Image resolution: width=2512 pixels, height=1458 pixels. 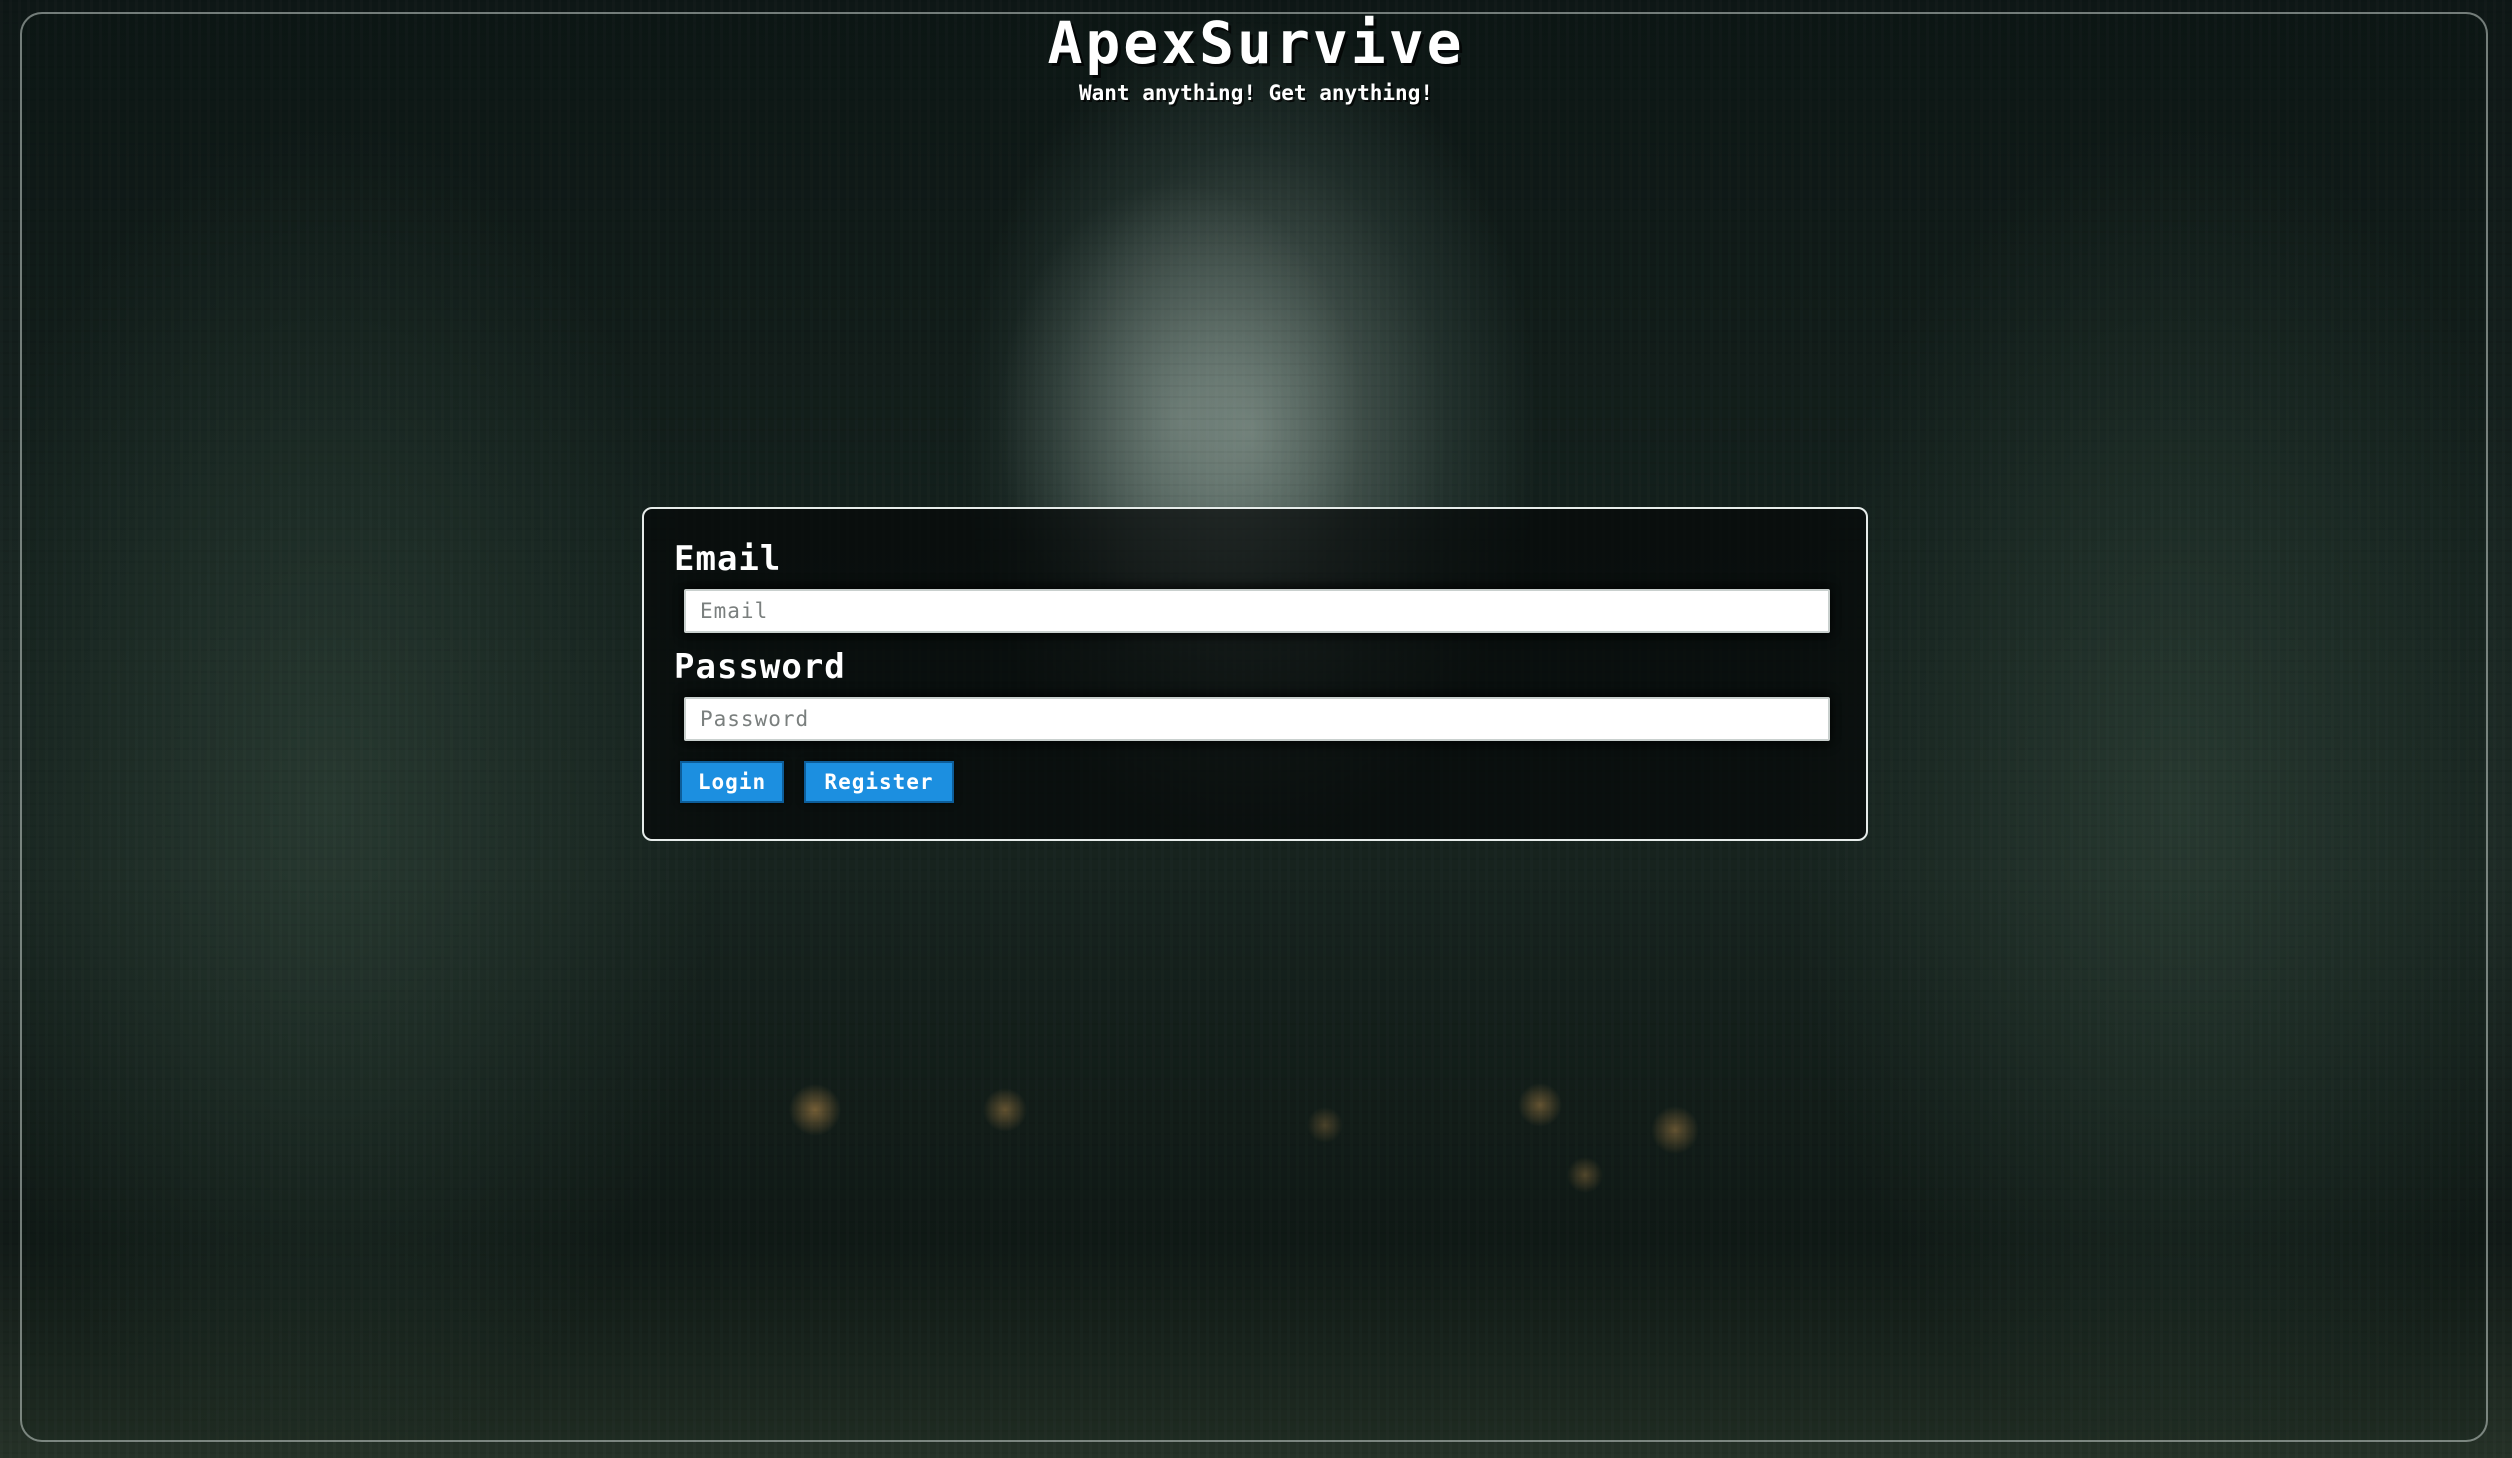 What do you see at coordinates (1256, 43) in the screenshot?
I see `app-title: ApexSurvive` at bounding box center [1256, 43].